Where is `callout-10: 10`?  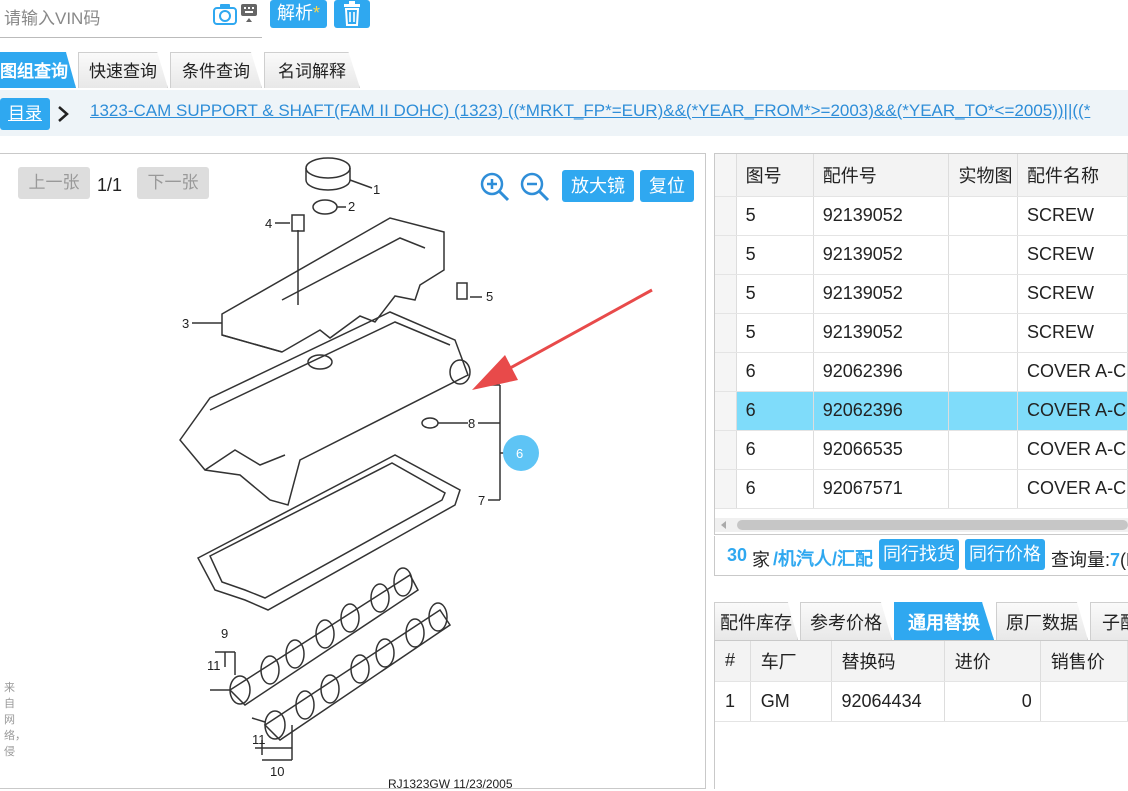
callout-10: 10 is located at coordinates (277, 771).